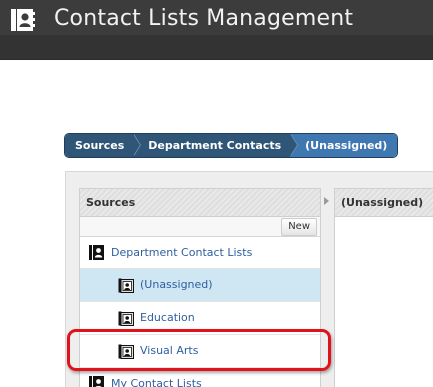  Describe the element at coordinates (200, 227) in the screenshot. I see `sources-toolbar: New` at that location.